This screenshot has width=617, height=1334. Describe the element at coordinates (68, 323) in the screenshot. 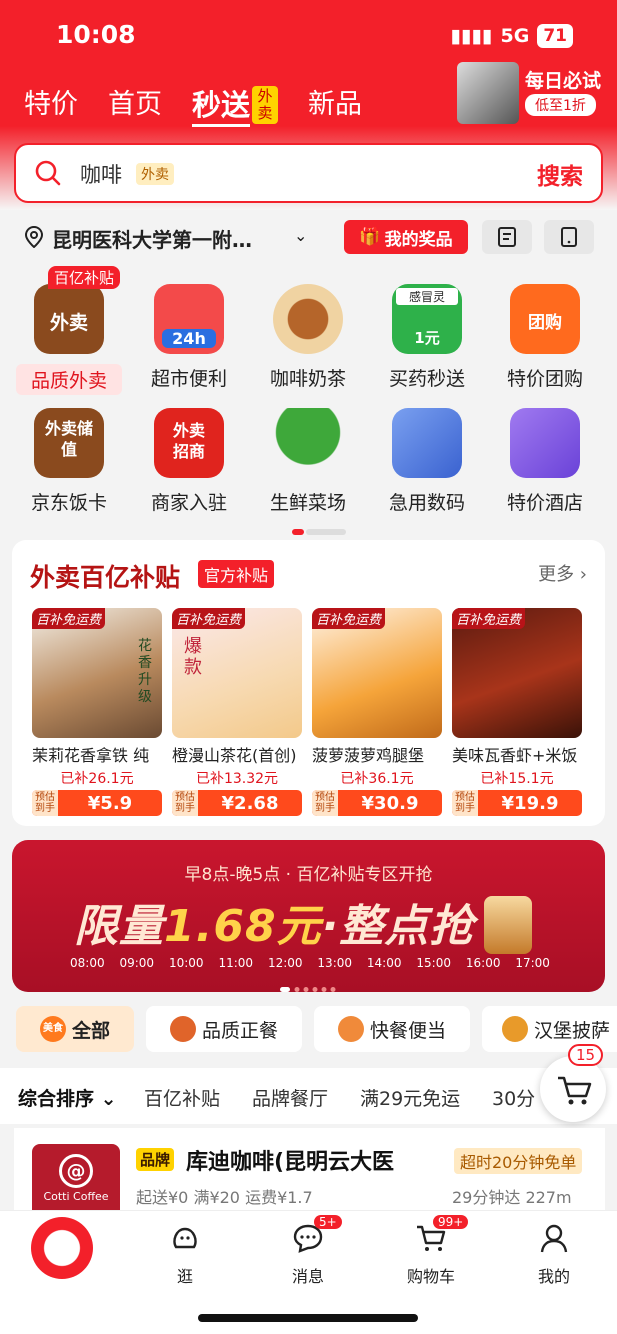

I see `takeout-icon-text: 外卖` at that location.